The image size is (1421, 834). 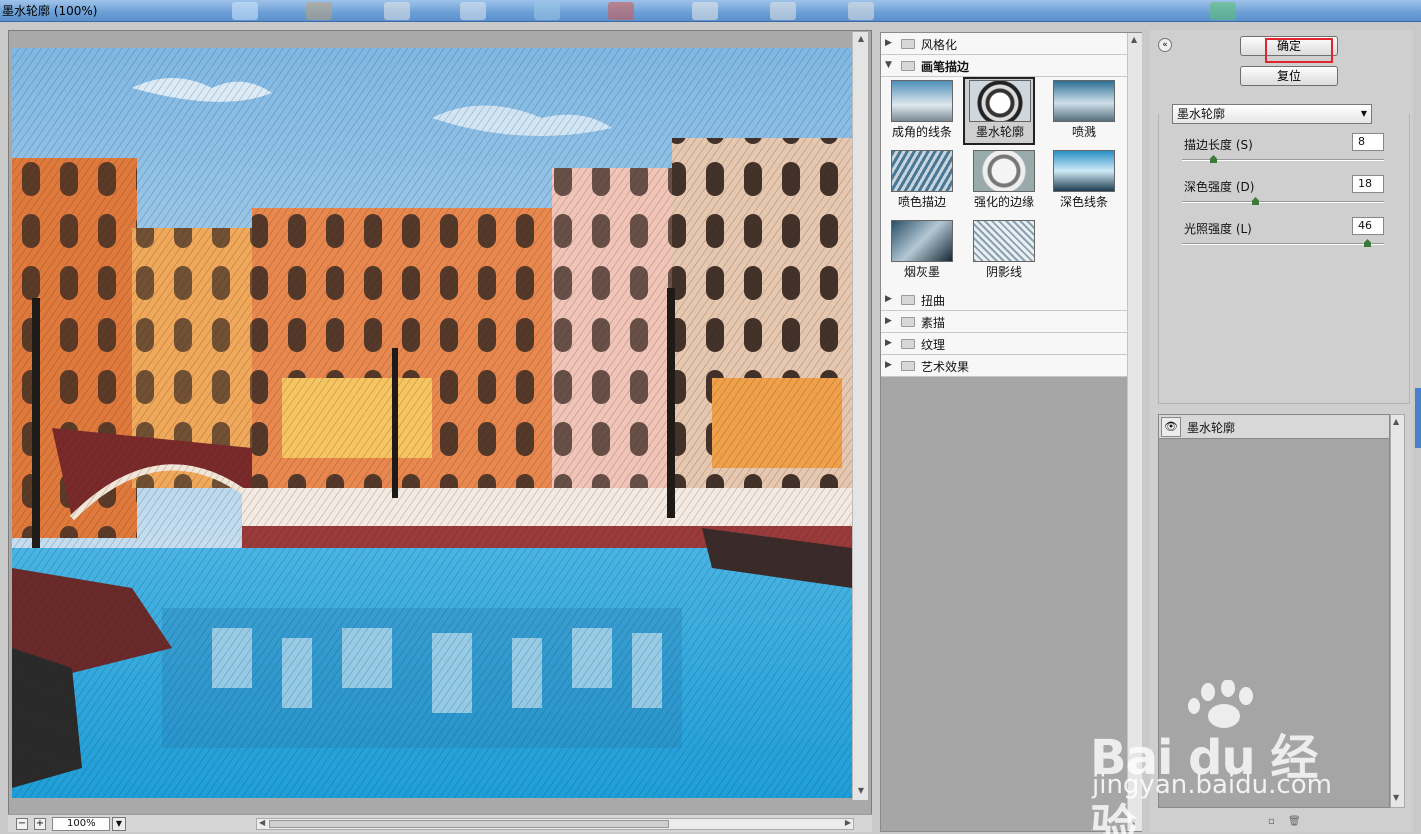 What do you see at coordinates (1418, 418) in the screenshot?
I see `window-edge-accent` at bounding box center [1418, 418].